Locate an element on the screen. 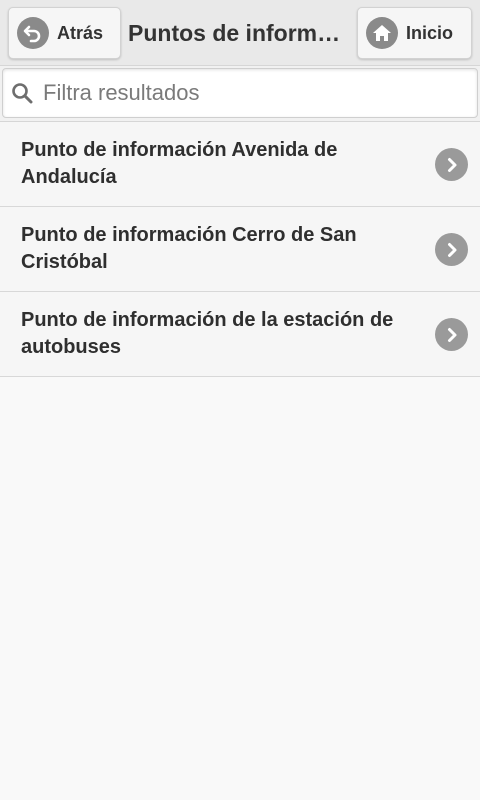  back-button-label: Atrás is located at coordinates (80, 32).